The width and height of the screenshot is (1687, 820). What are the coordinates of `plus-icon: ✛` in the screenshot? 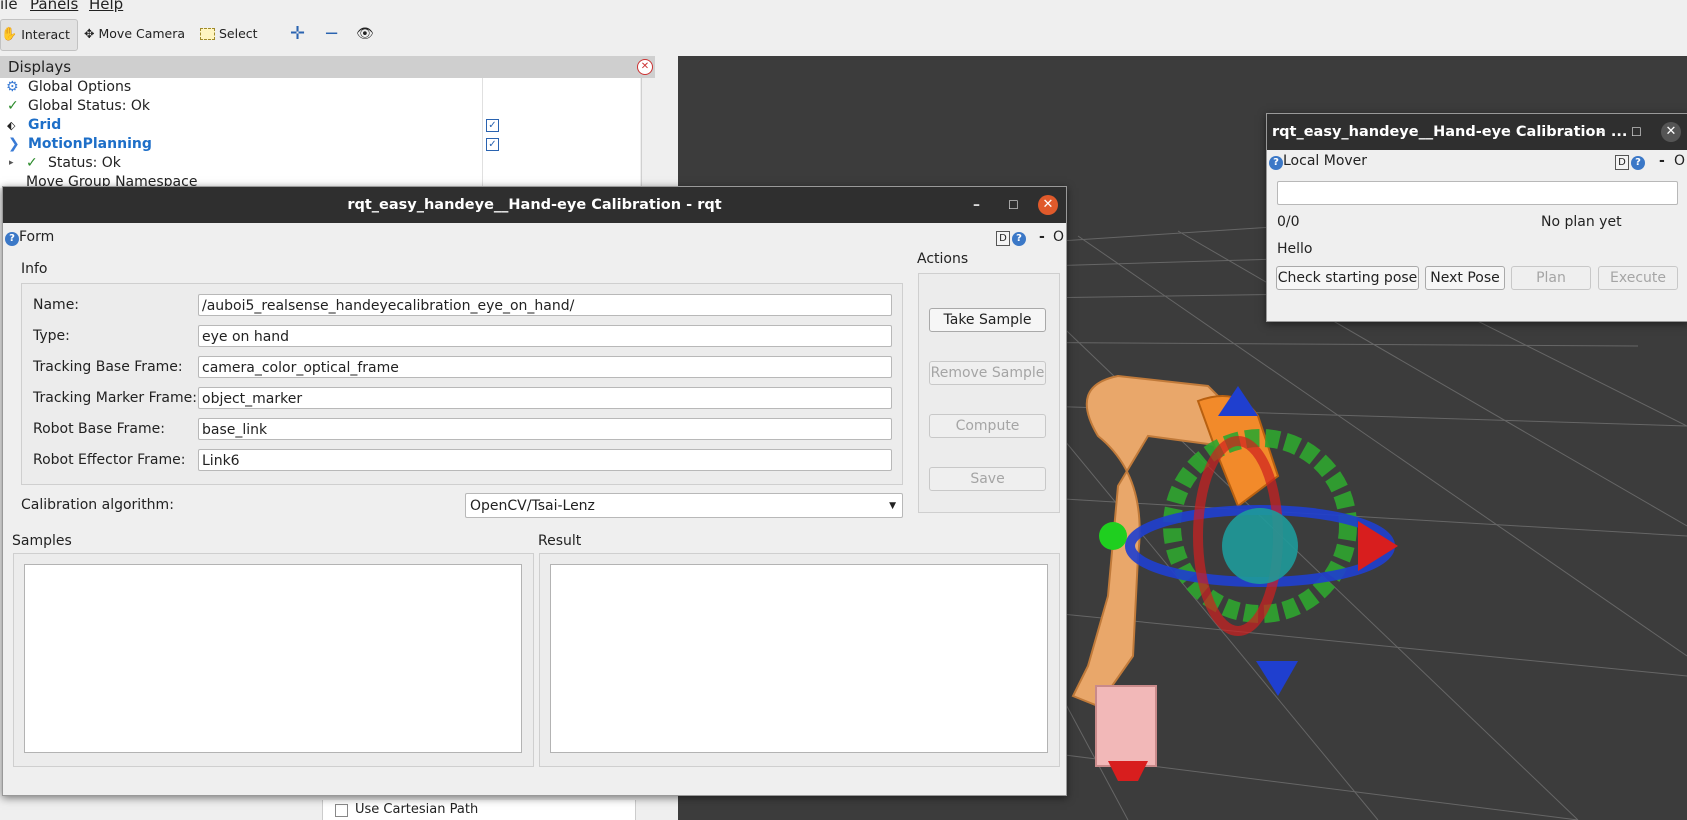 It's located at (298, 33).